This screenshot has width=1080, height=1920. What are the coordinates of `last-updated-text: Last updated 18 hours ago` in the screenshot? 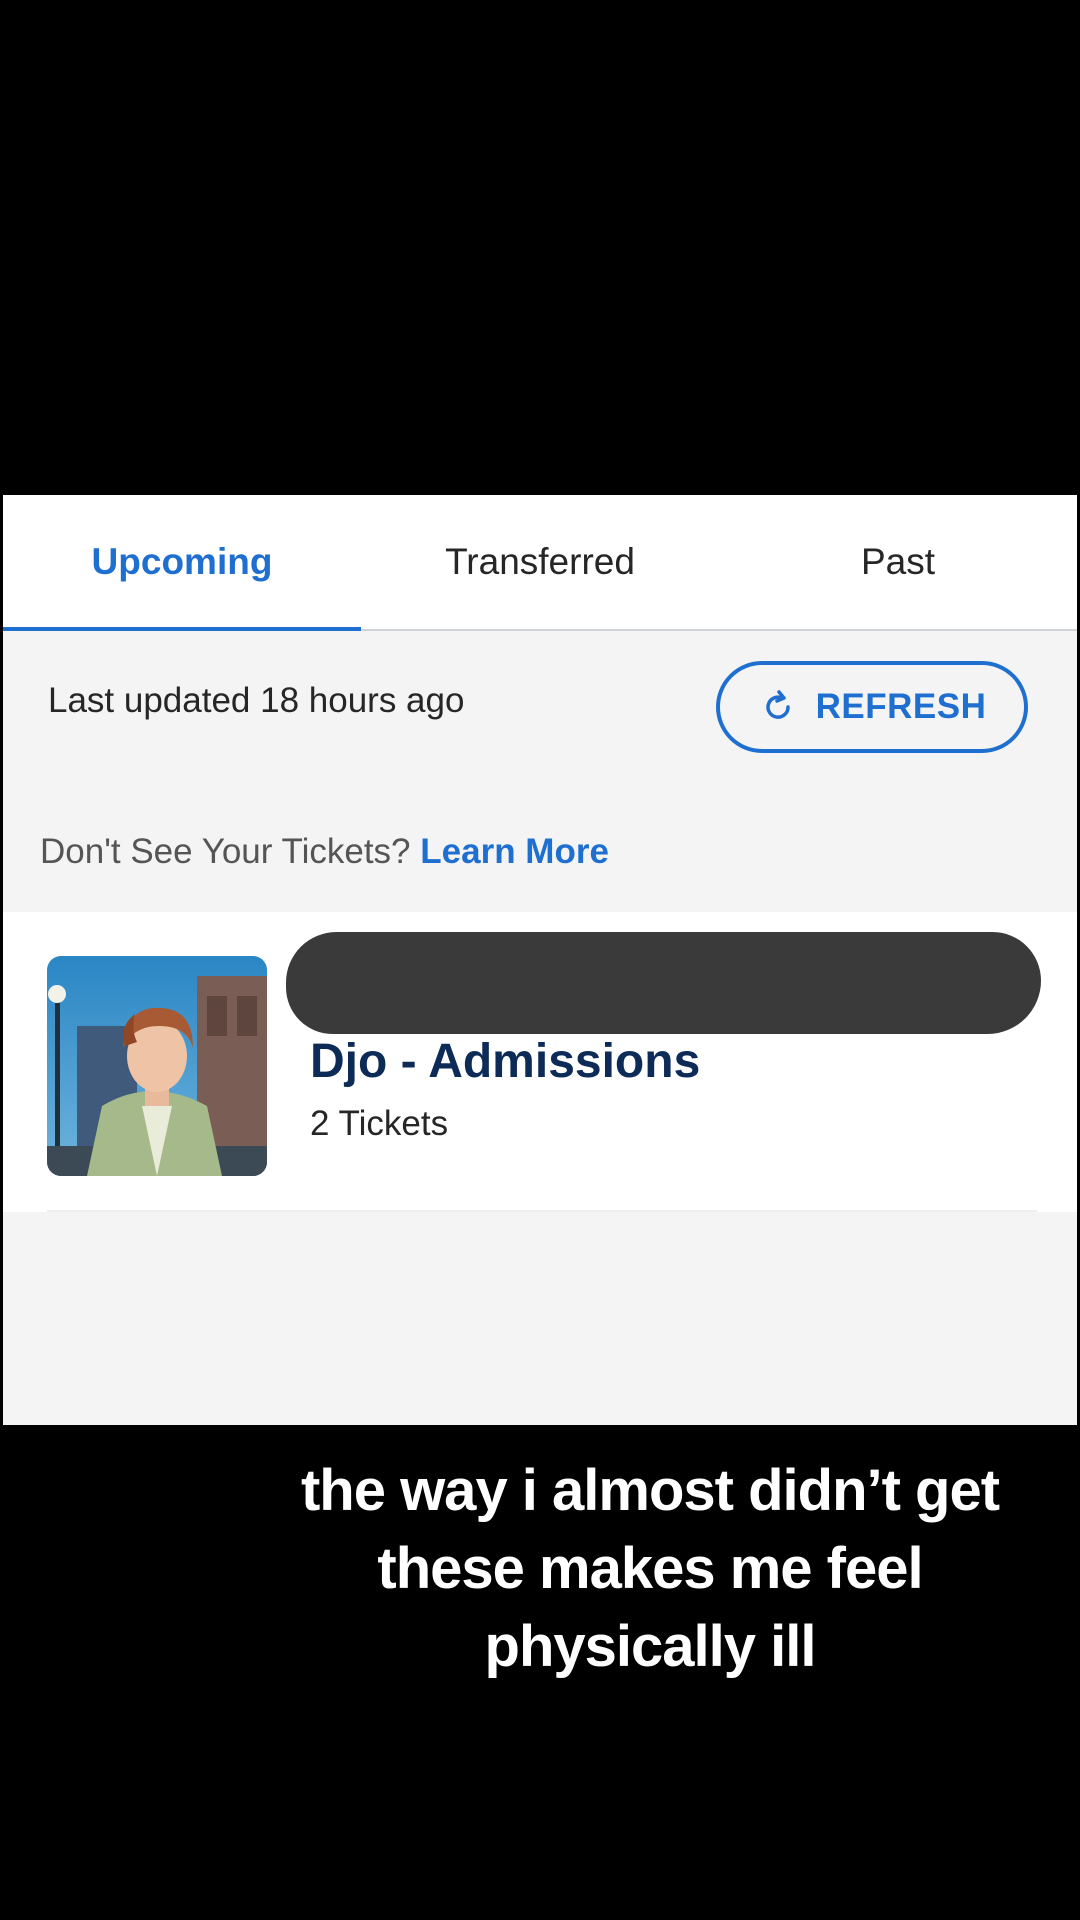 It's located at (256, 700).